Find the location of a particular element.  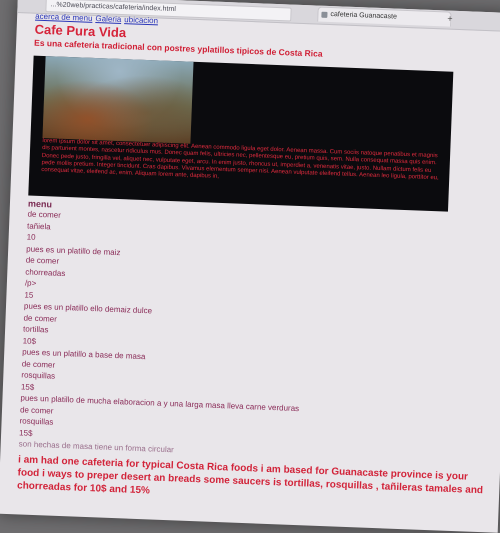

hero-painting is located at coordinates (118, 100).